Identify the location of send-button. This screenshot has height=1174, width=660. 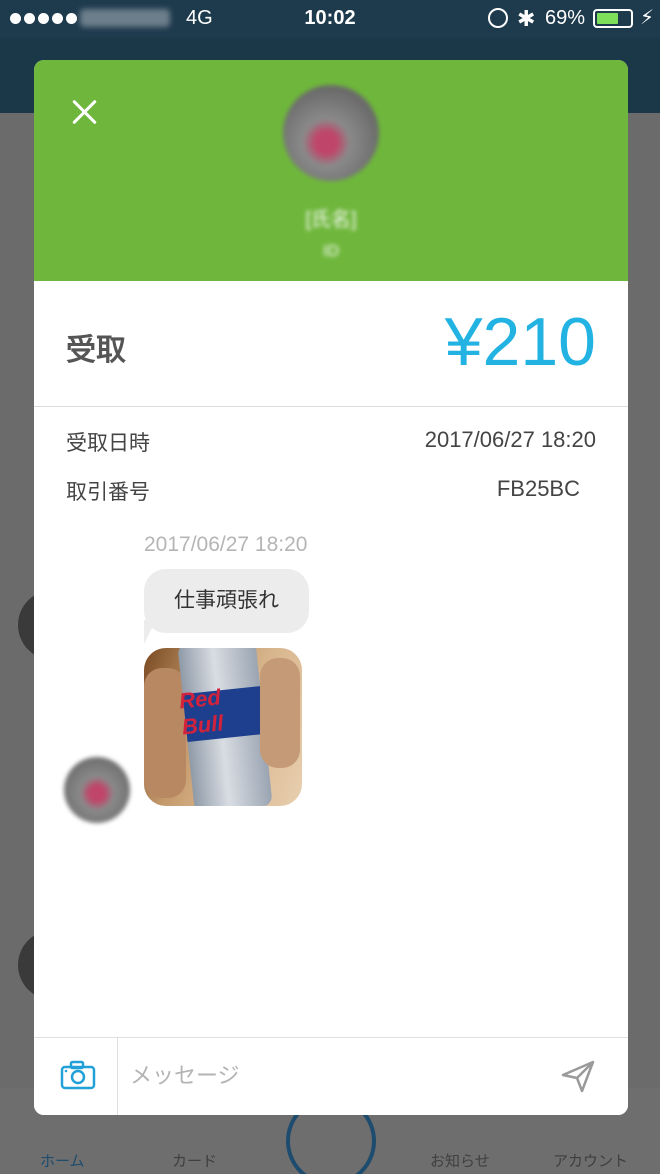
(580, 1078).